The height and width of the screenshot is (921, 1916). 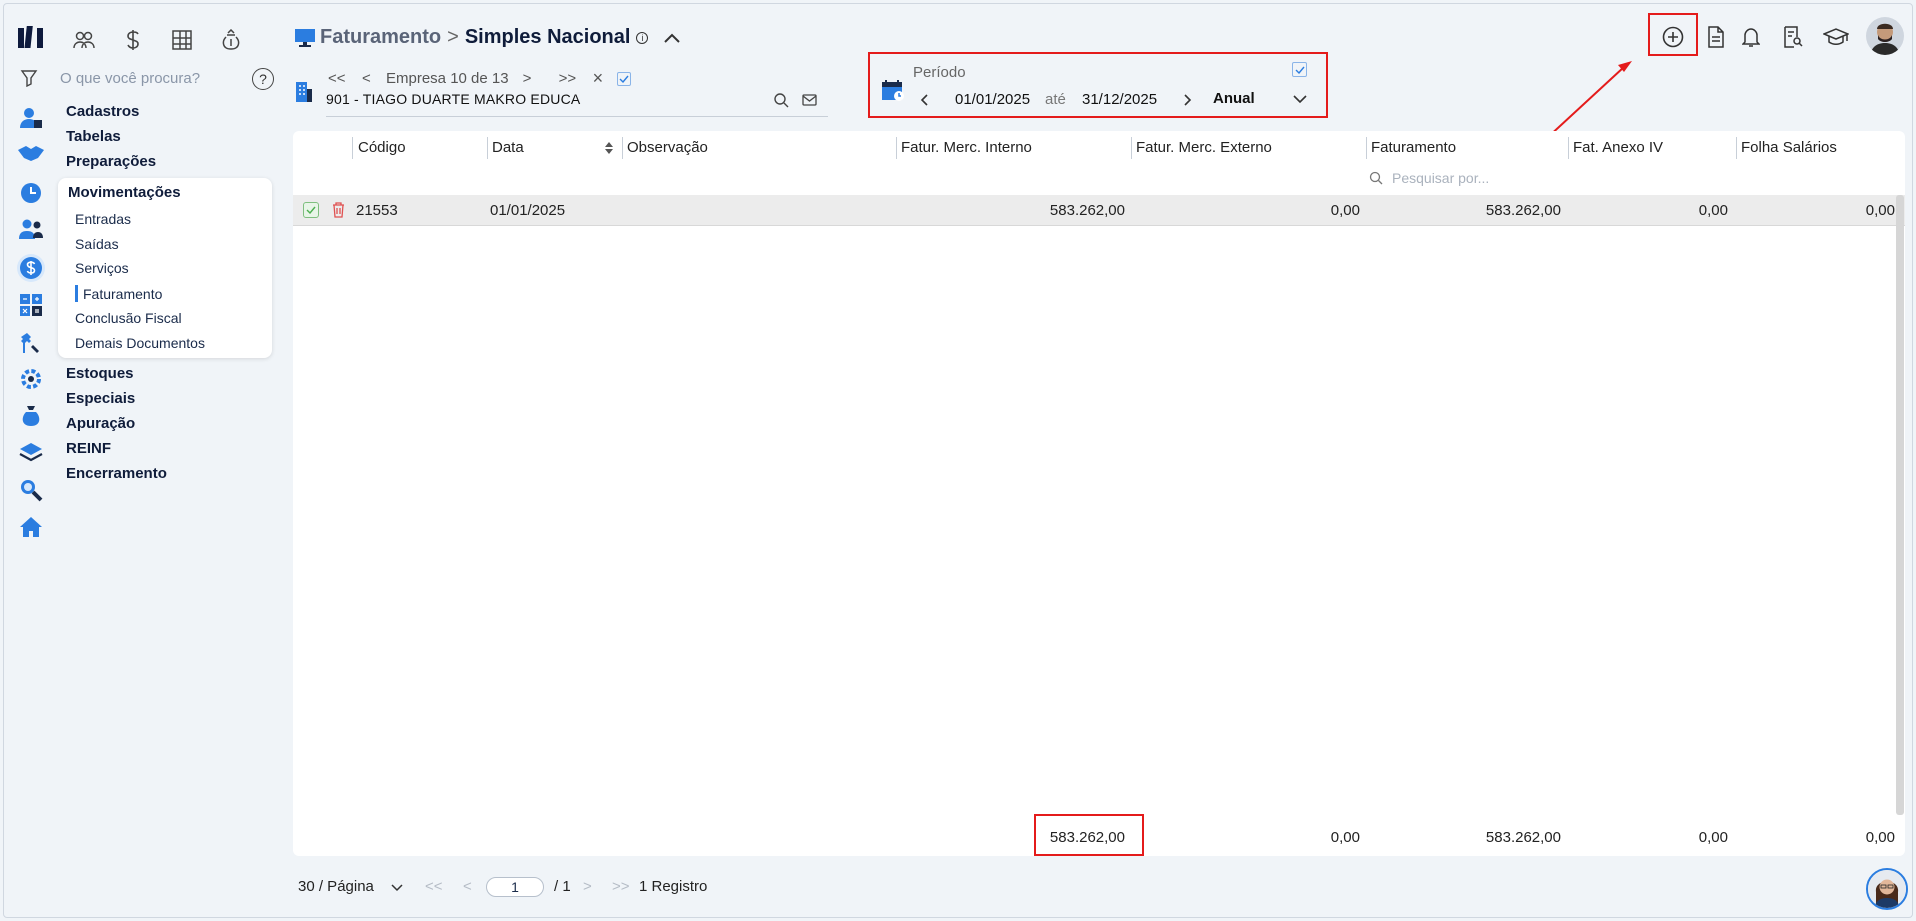 I want to click on col-fatur-merc-externo: Fatur. Merc. Externo, so click(x=1204, y=147).